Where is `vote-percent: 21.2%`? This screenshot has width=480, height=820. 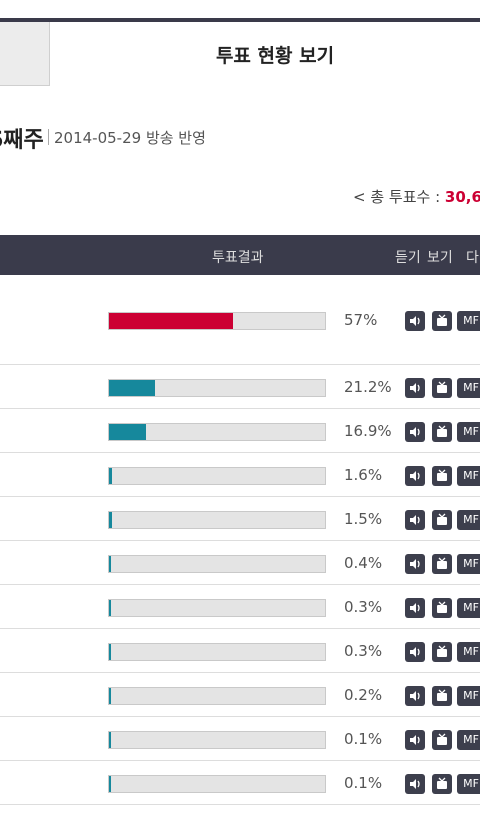
vote-percent: 21.2% is located at coordinates (368, 387).